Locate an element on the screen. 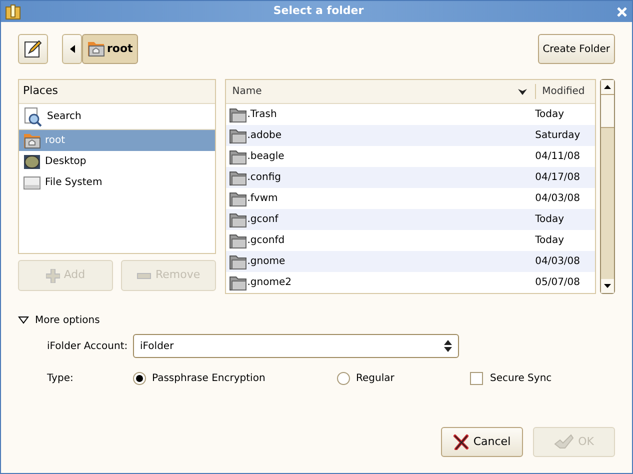 Image resolution: width=633 pixels, height=474 pixels. expander-icon is located at coordinates (23, 320).